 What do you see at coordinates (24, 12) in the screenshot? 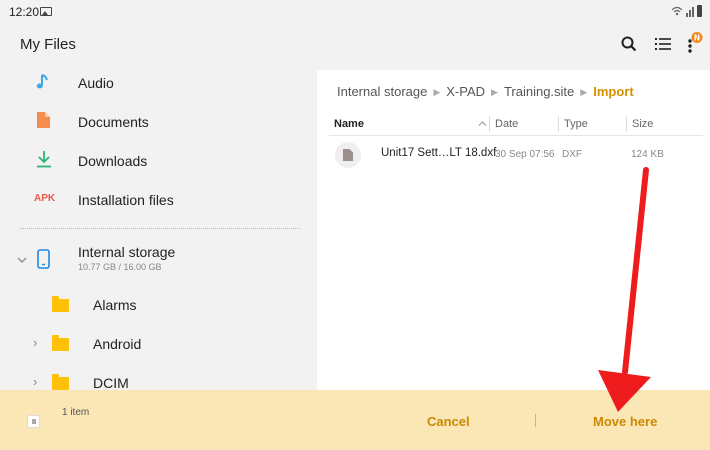
I see `status-time: 12:20` at bounding box center [24, 12].